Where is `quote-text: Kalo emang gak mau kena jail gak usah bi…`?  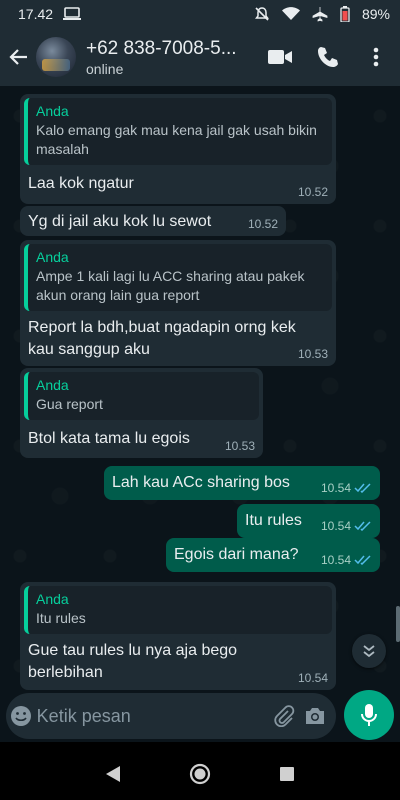 quote-text: Kalo emang gak mau kena jail gak usah bi… is located at coordinates (176, 139).